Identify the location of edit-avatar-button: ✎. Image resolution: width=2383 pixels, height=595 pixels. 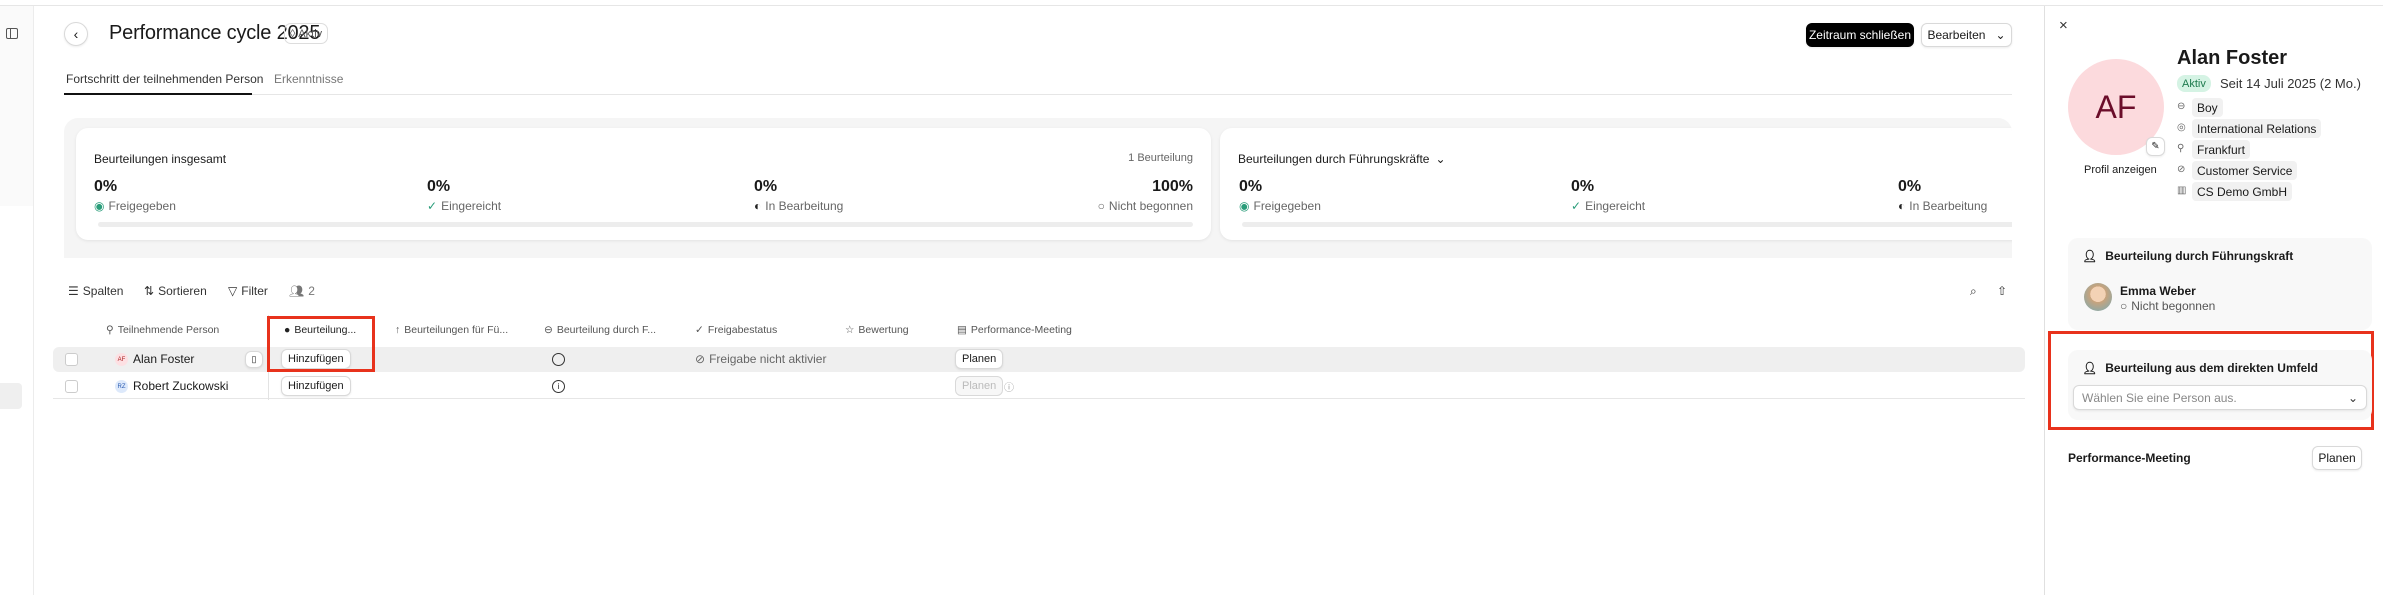
(2155, 146).